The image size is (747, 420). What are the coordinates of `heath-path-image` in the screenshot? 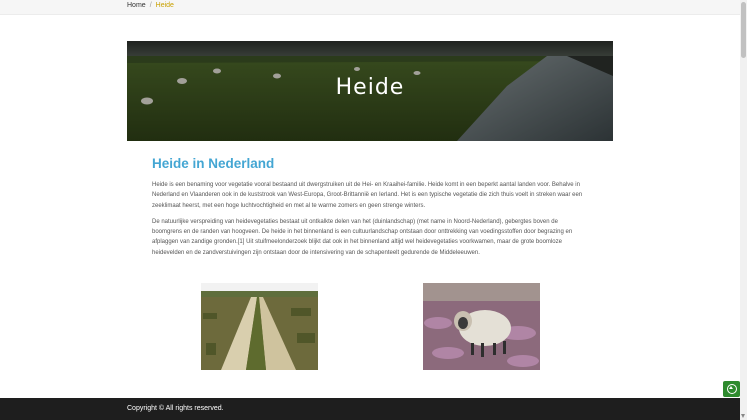 It's located at (259, 326).